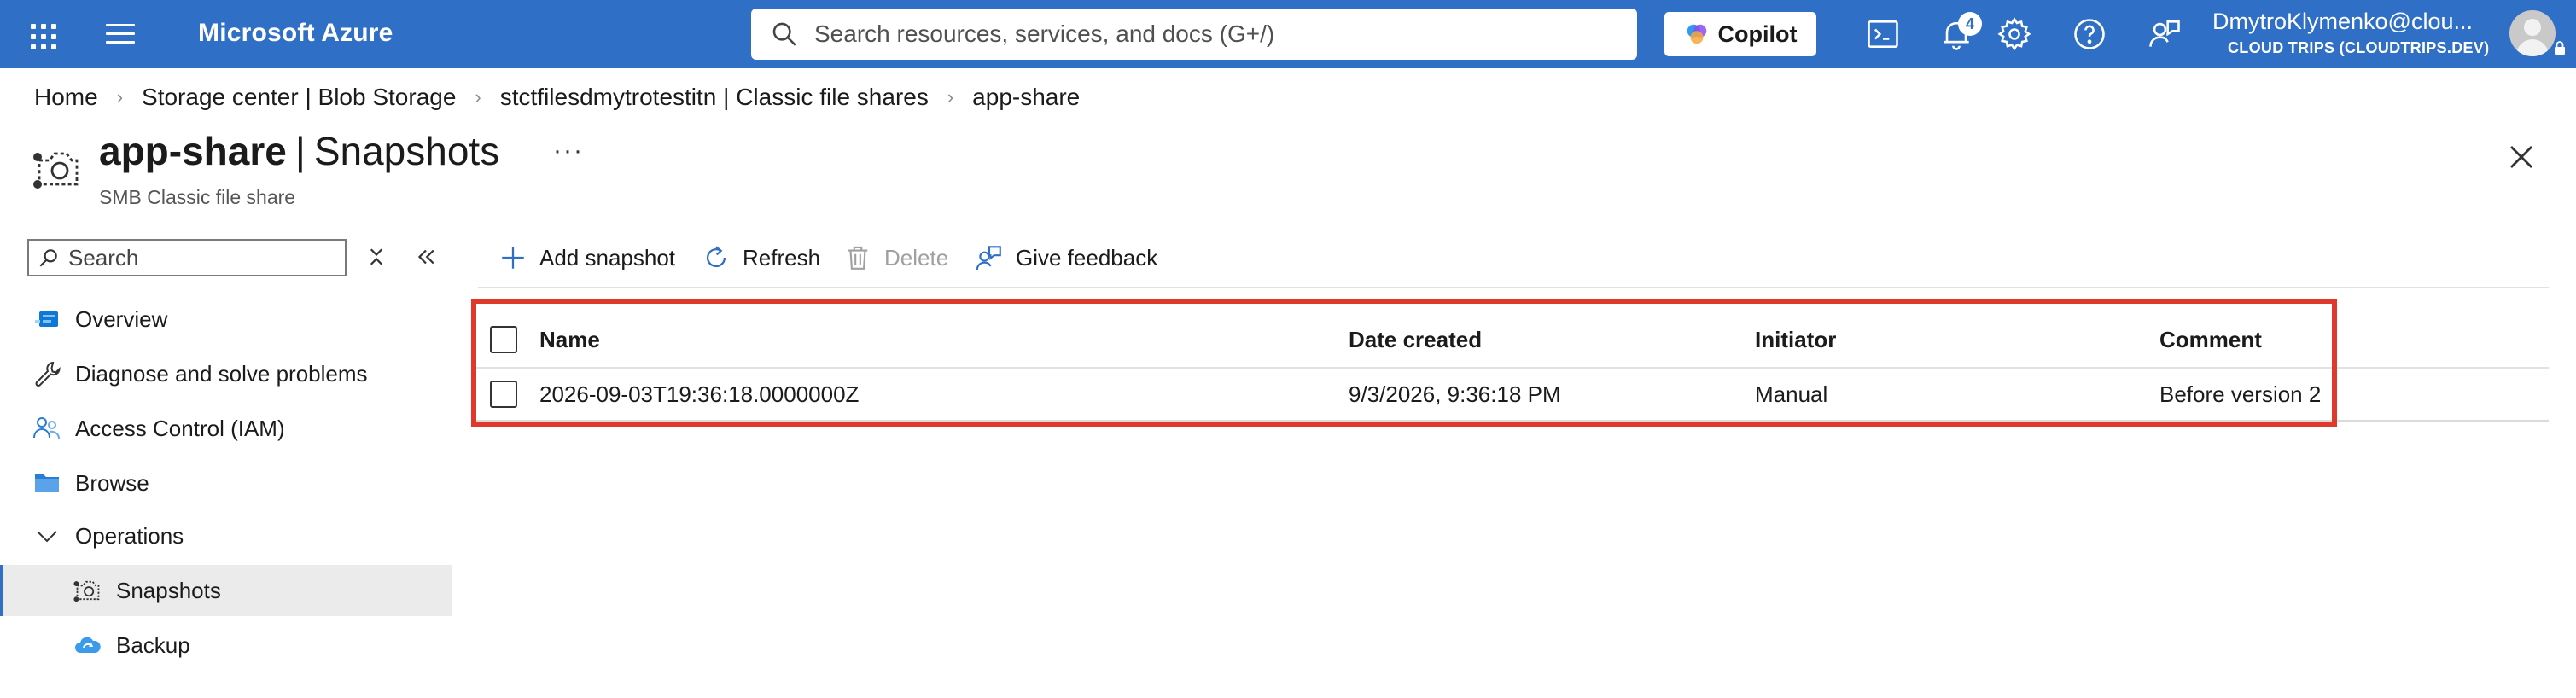  Describe the element at coordinates (2089, 34) in the screenshot. I see `help-icon` at that location.